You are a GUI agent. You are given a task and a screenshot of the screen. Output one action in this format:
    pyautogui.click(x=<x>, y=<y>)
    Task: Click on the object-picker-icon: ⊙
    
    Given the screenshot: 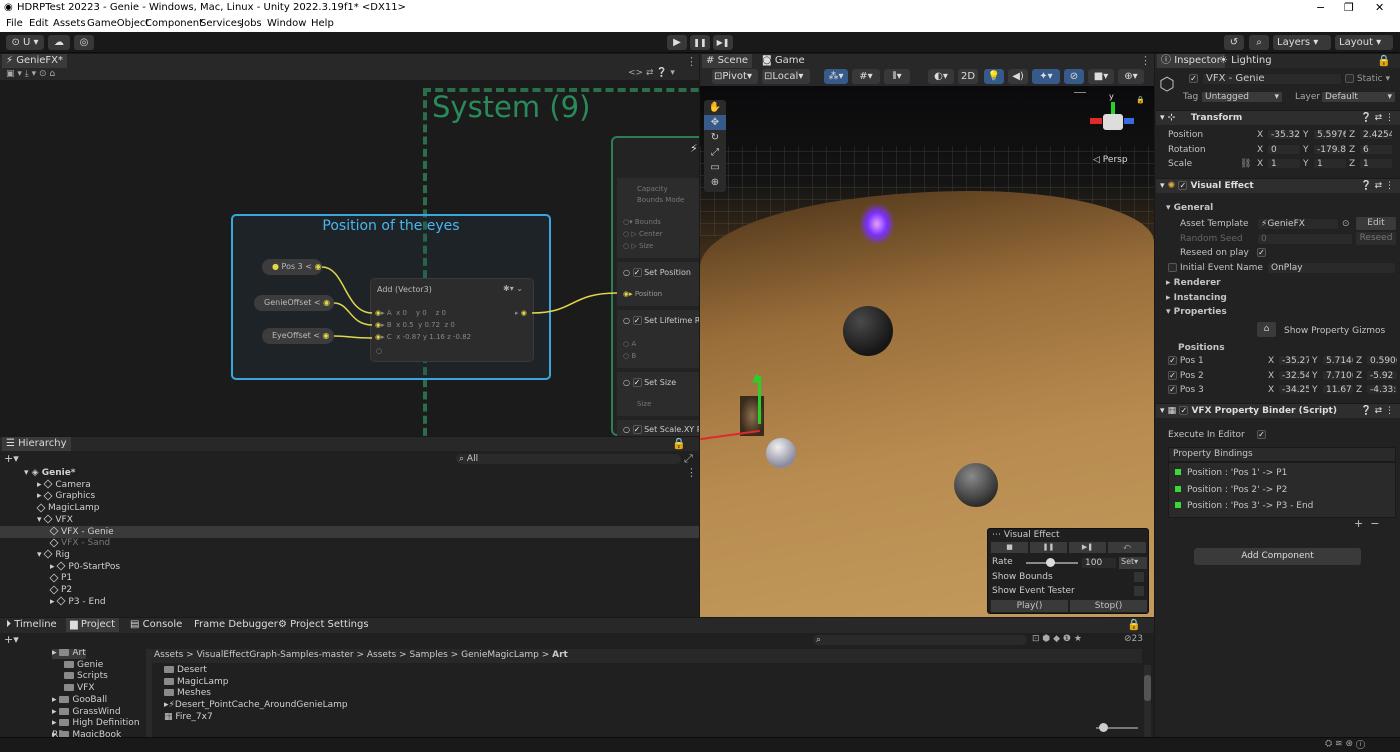 What is the action you would take?
    pyautogui.click(x=1346, y=224)
    